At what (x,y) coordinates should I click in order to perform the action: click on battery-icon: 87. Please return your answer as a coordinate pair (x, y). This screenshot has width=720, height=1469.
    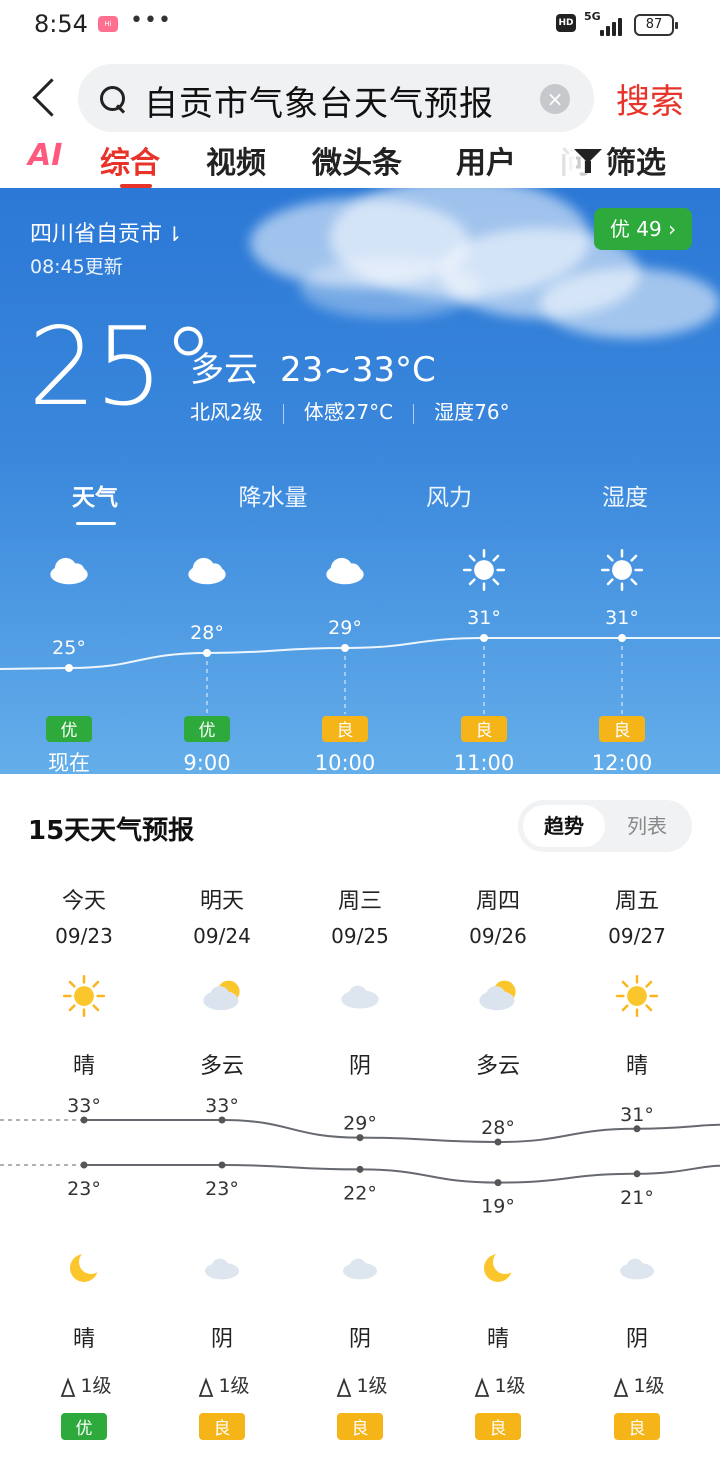
    Looking at the image, I should click on (656, 25).